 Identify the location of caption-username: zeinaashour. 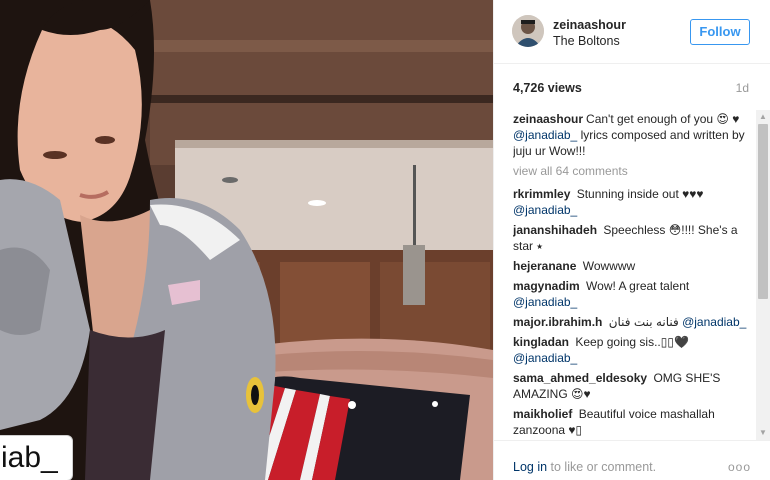
(548, 119).